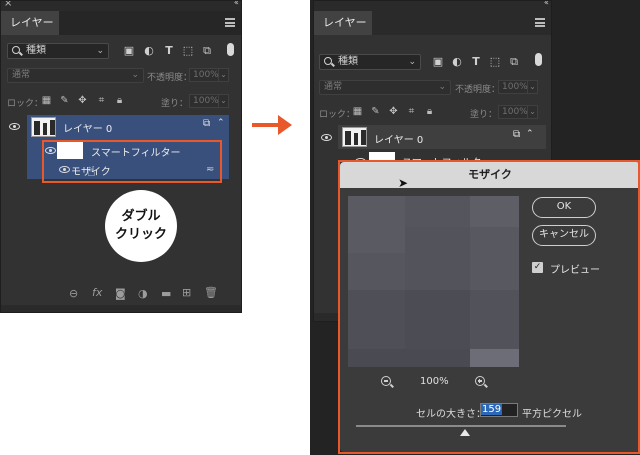 The image size is (640, 455). Describe the element at coordinates (121, 308) in the screenshot. I see `panel-bottom-strip` at that location.